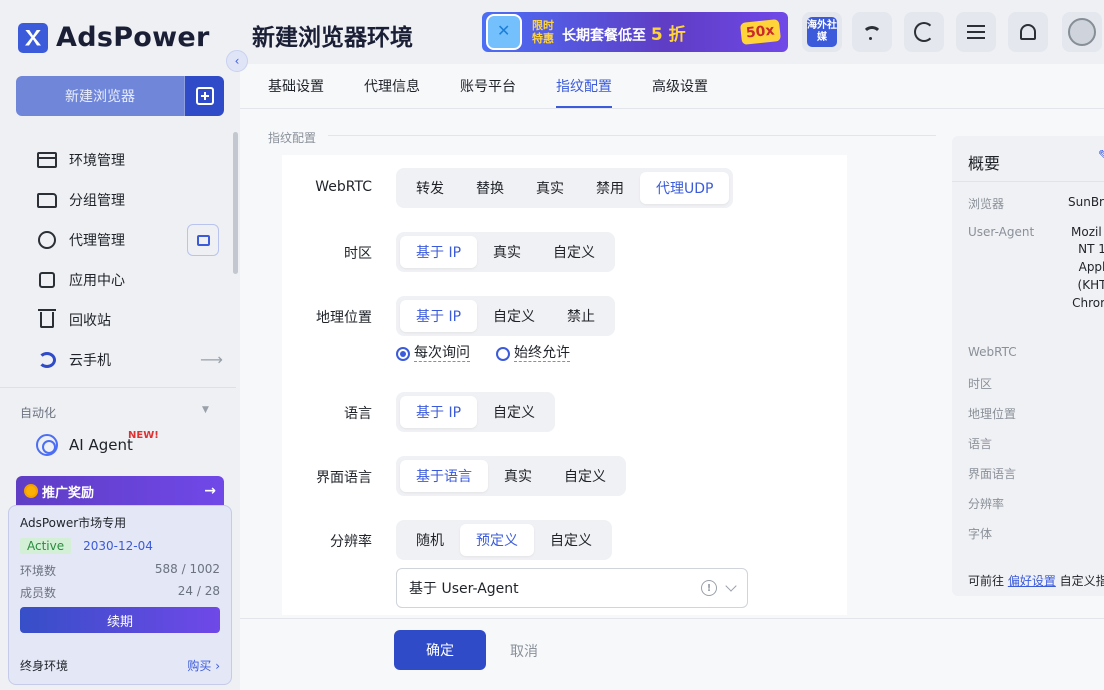  I want to click on timezone-option-real: 真实, so click(507, 252).